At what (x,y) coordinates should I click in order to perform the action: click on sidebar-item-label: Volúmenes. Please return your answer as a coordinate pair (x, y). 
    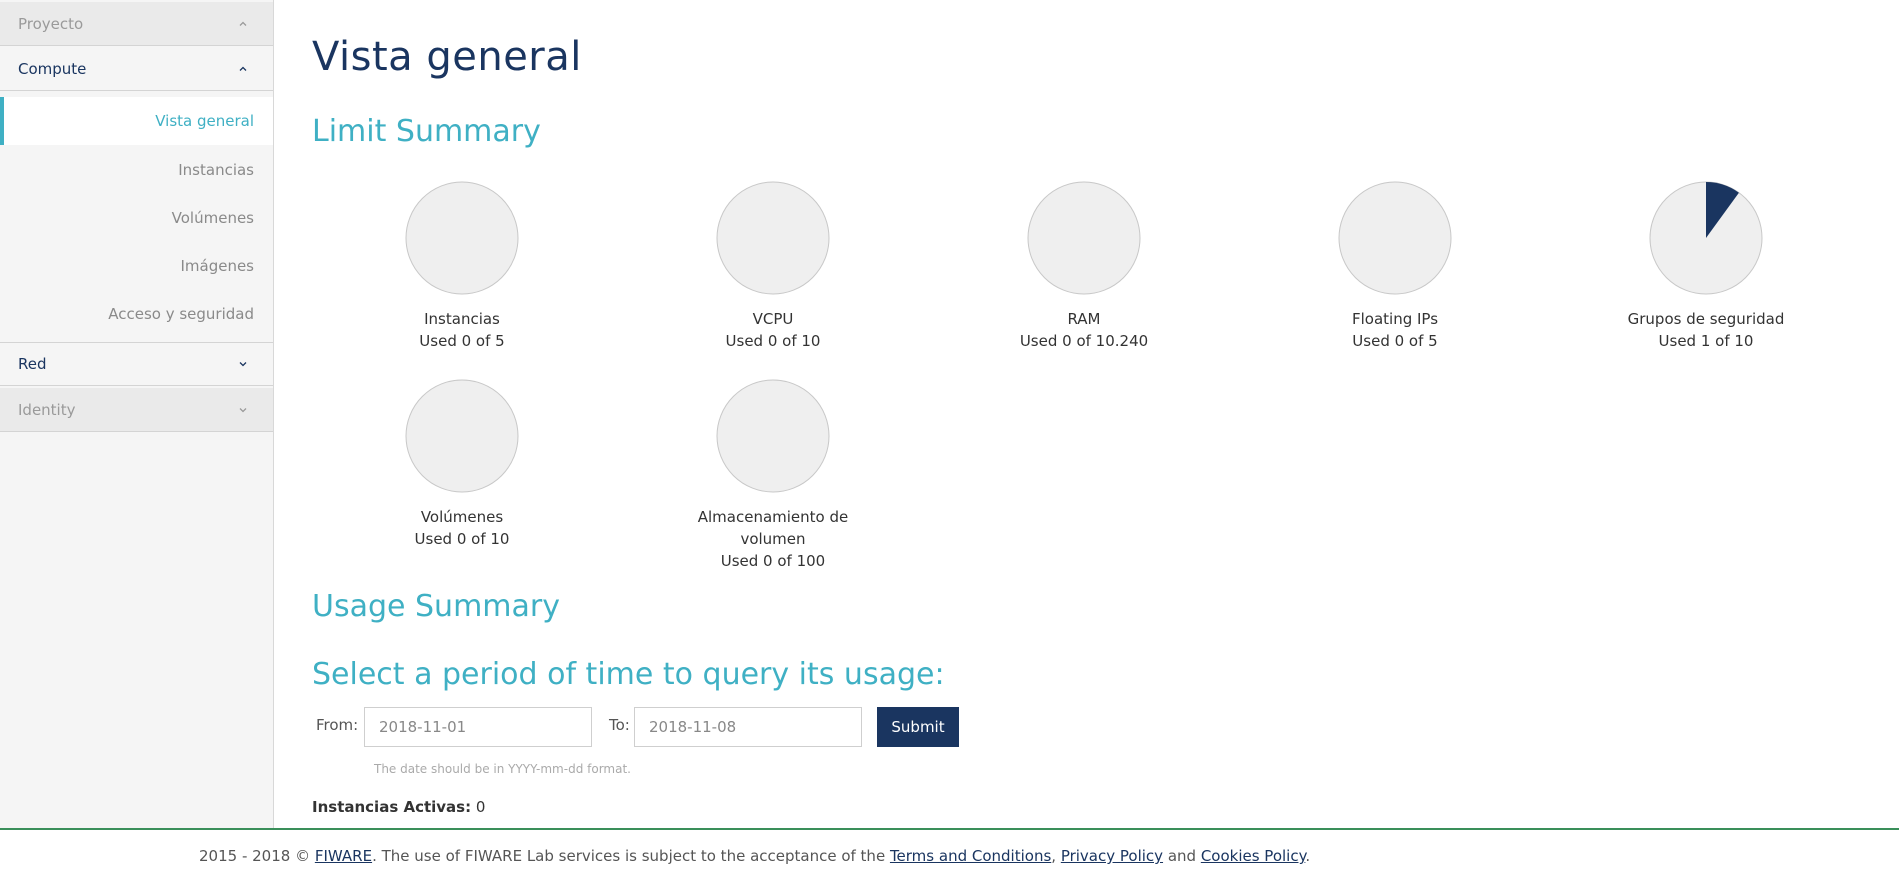
    Looking at the image, I should click on (212, 218).